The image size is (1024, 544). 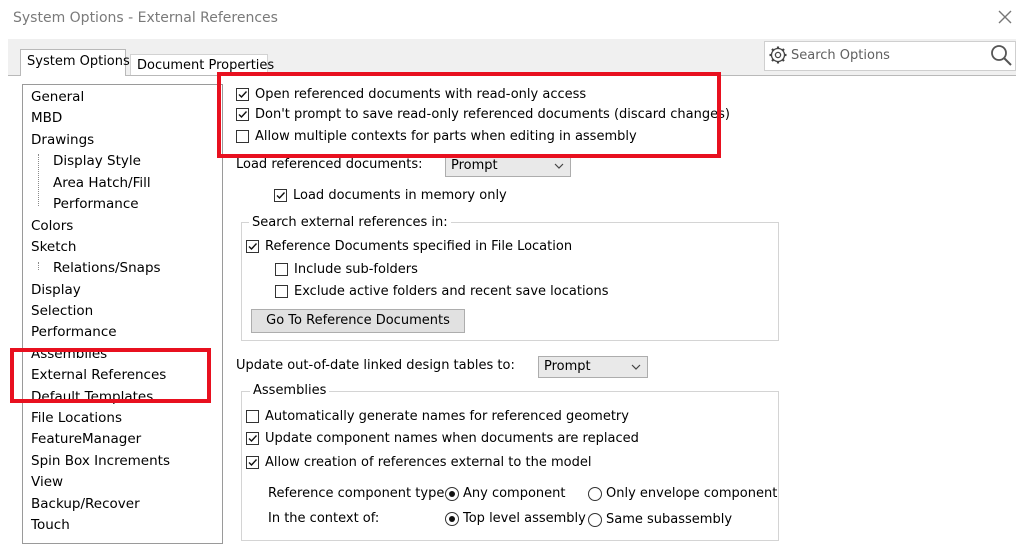 What do you see at coordinates (145, 18) in the screenshot?
I see `window-title: System Options - External References` at bounding box center [145, 18].